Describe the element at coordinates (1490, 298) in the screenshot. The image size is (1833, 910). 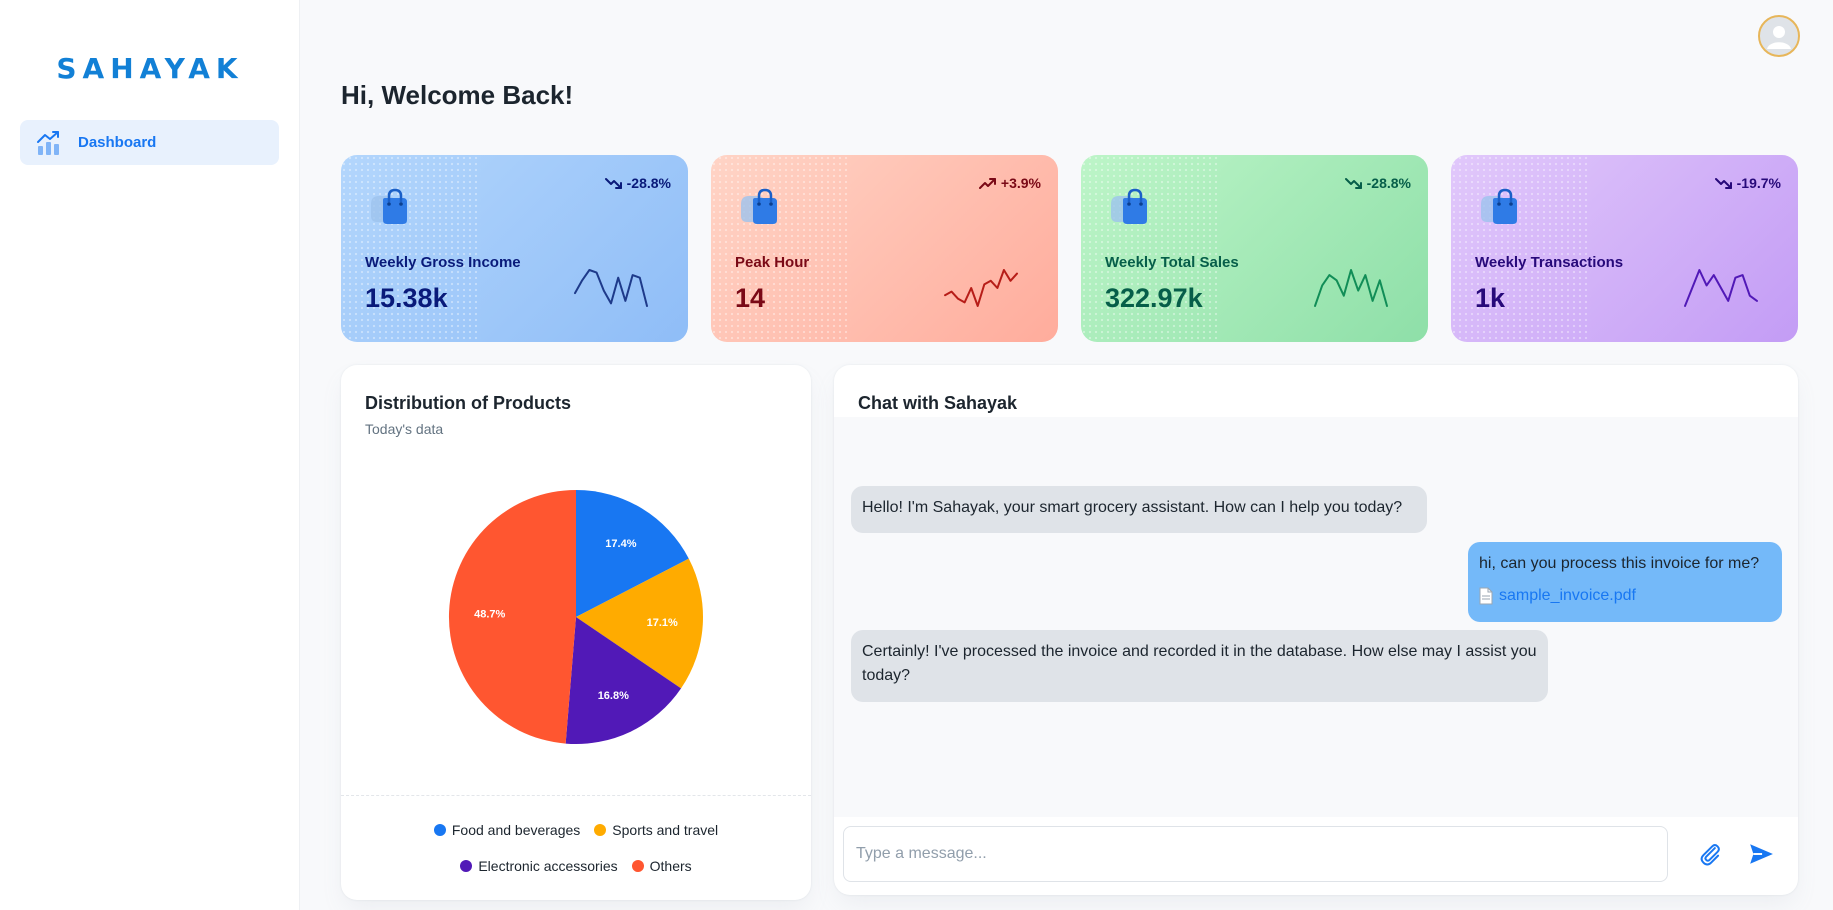
I see `stat-value: 1k` at that location.